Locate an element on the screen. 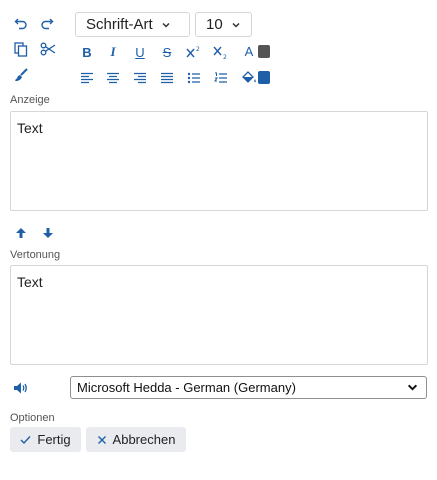 This screenshot has width=437, height=480. scissors-icon is located at coordinates (48, 49).